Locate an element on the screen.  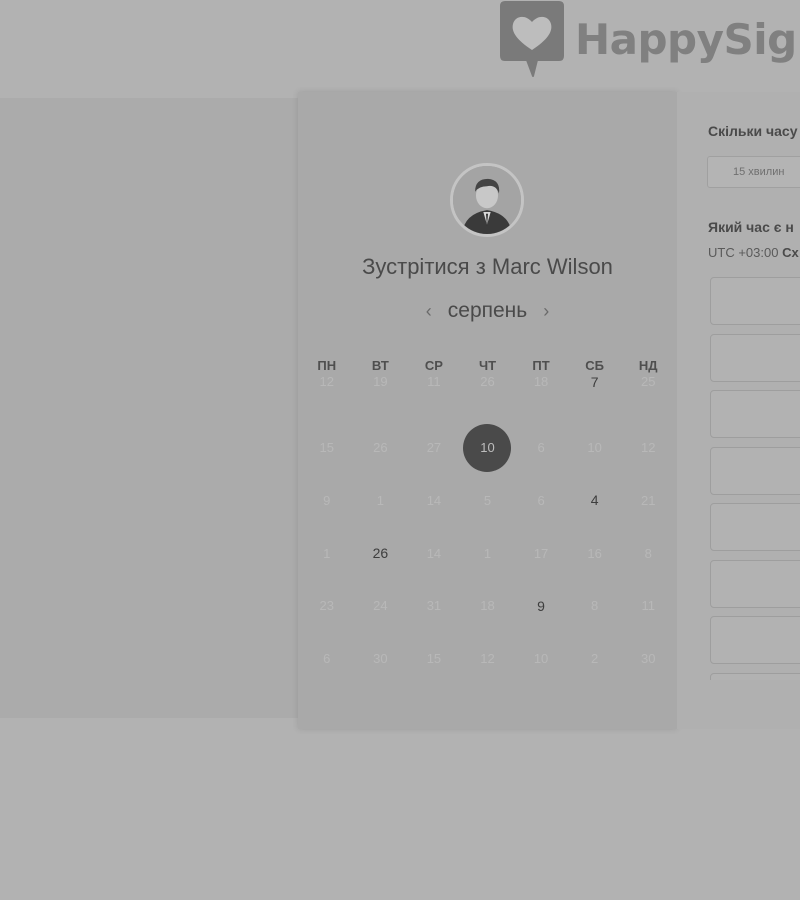
month-label: серпень is located at coordinates (487, 310).